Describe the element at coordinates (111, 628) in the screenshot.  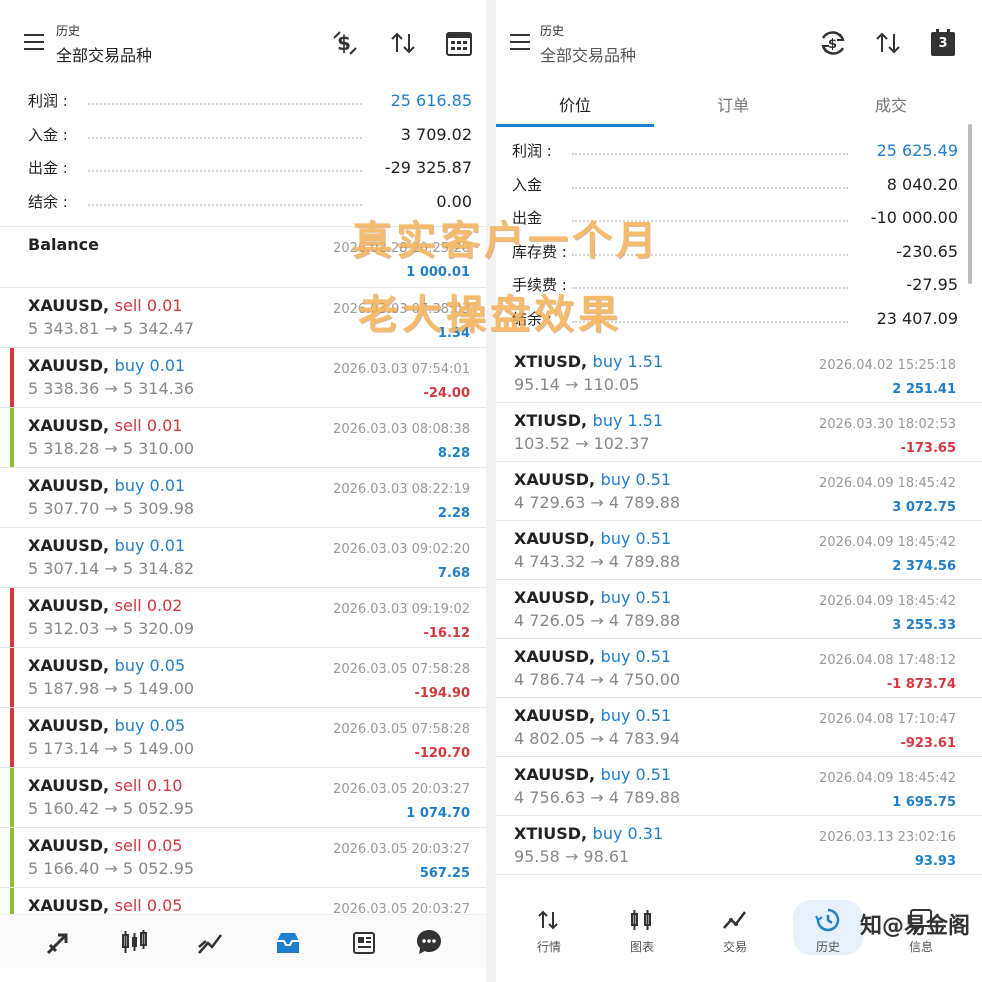
I see `trade-prices: 5 312.03 → 5 320.09` at that location.